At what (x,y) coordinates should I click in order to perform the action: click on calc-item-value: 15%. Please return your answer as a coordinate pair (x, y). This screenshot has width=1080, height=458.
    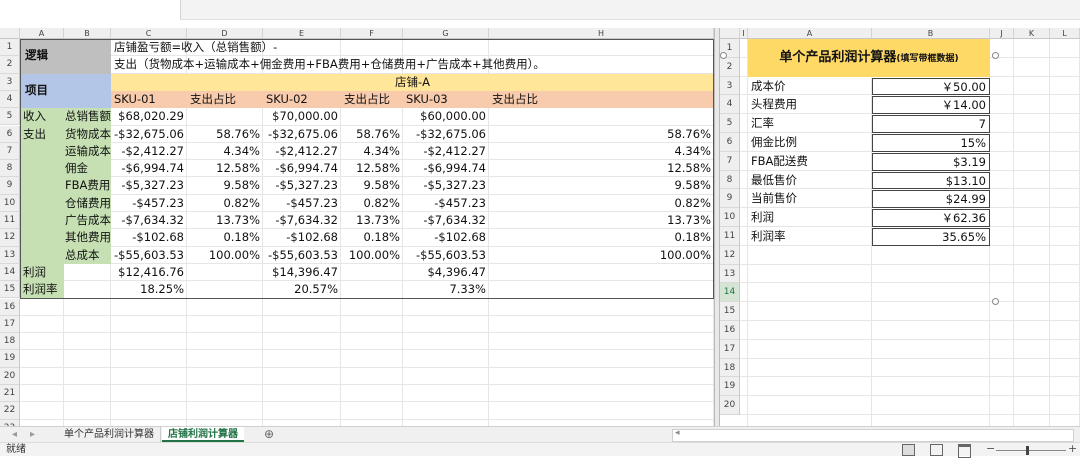
    Looking at the image, I should click on (931, 143).